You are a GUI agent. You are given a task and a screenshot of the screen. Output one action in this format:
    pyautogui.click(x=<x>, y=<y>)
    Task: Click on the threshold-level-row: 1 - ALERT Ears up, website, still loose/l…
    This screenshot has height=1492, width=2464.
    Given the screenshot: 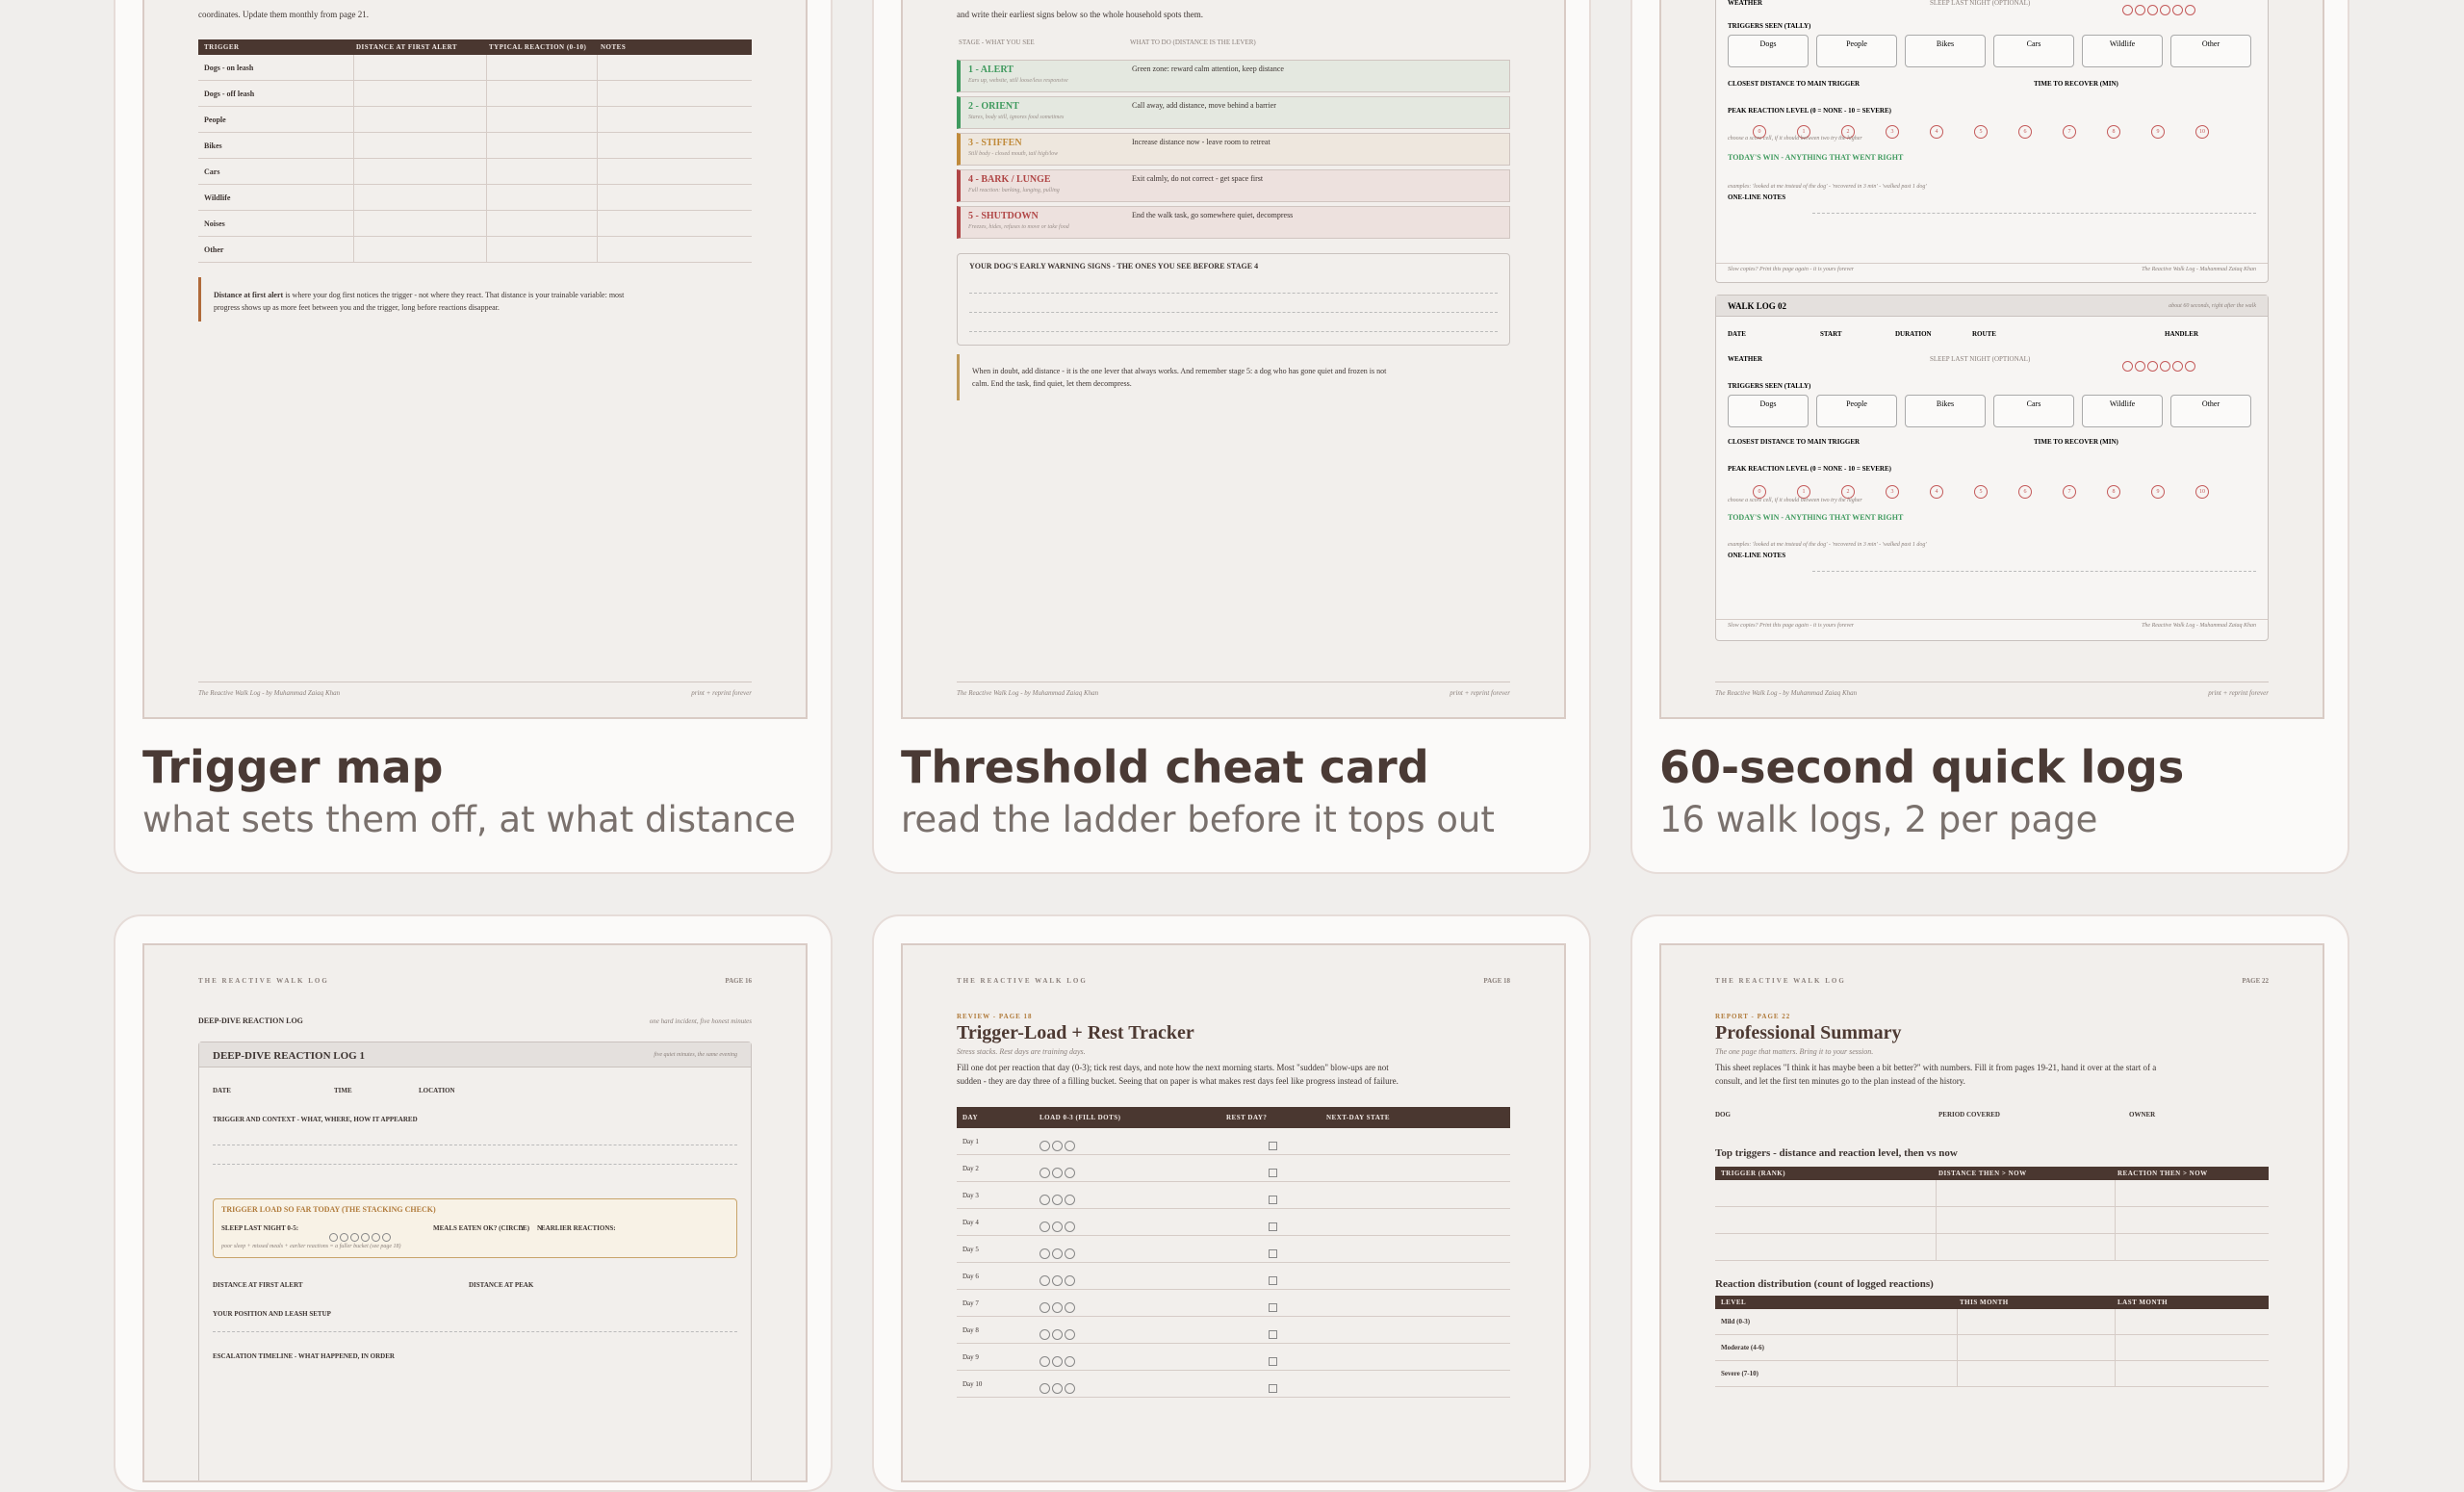 What is the action you would take?
    pyautogui.click(x=1233, y=76)
    